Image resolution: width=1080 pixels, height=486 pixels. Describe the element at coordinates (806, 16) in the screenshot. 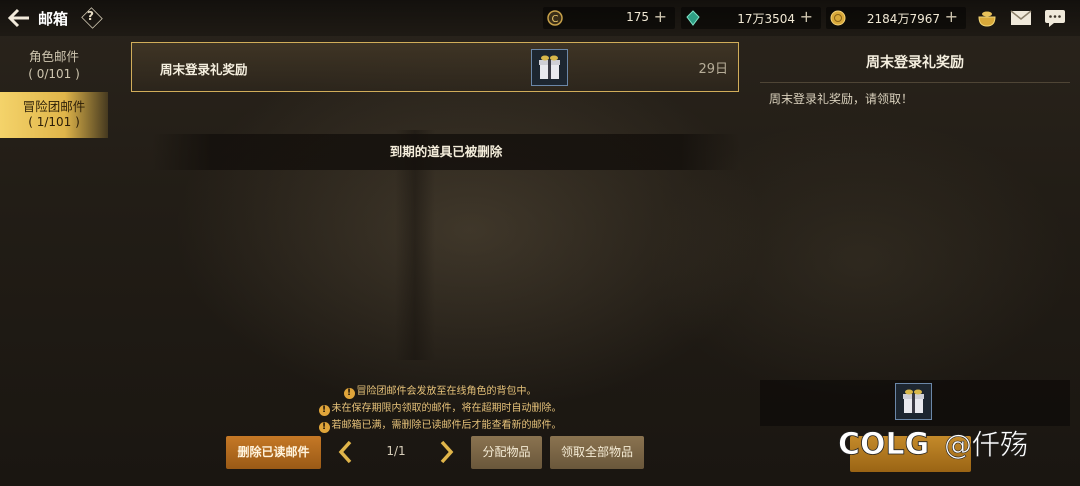

I see `add-crystal-button: +` at that location.